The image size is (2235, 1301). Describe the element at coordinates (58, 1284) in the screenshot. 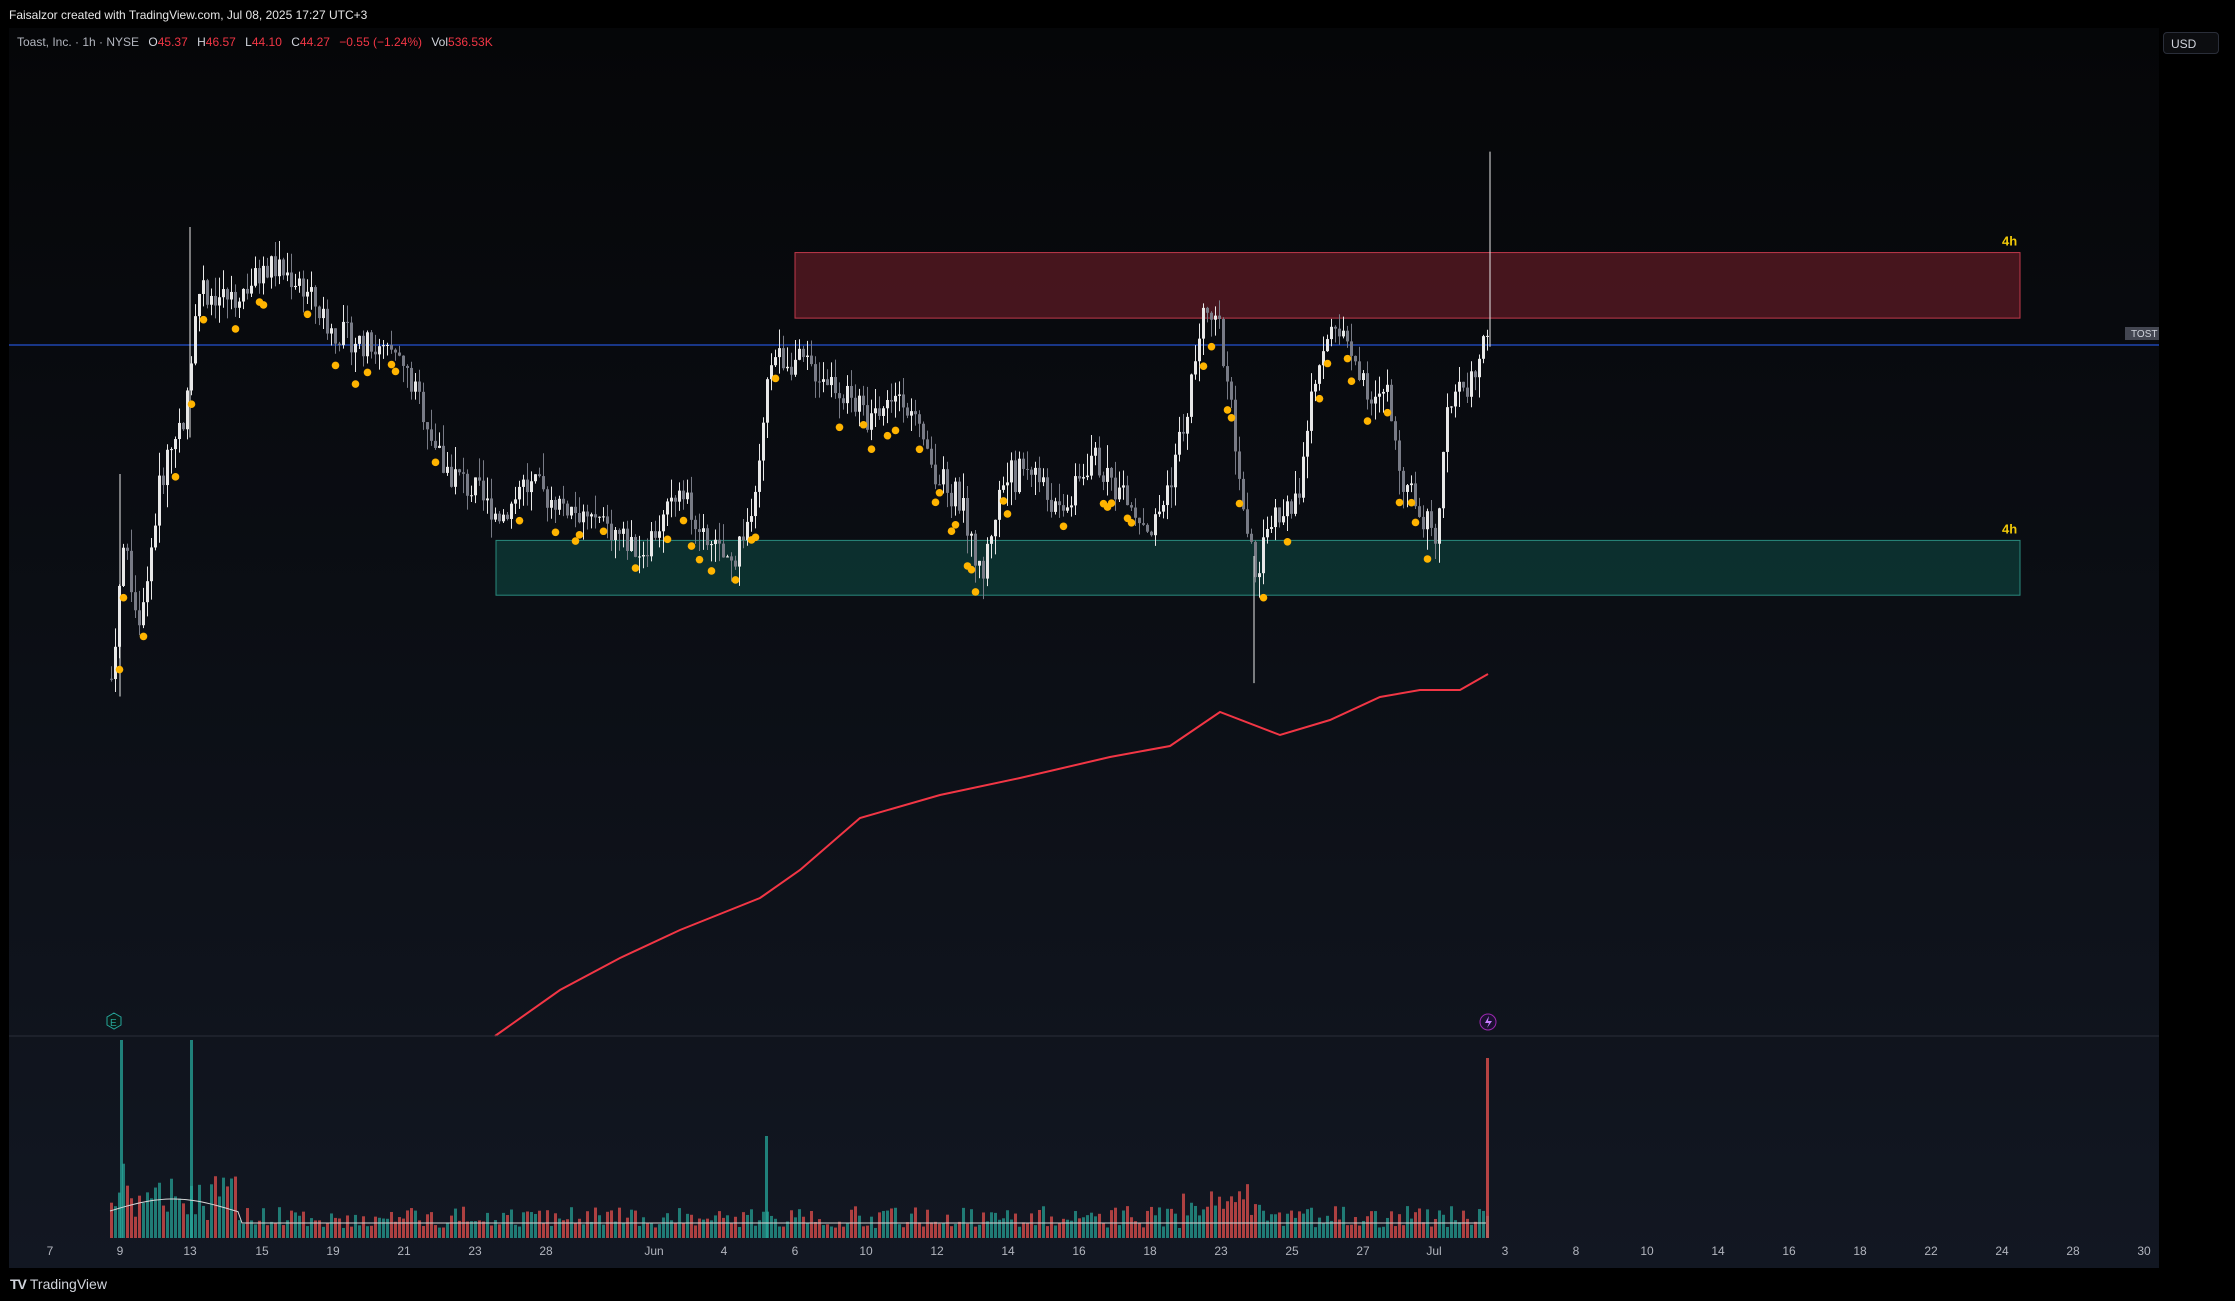

I see `tradingview-logo: TV TradingView` at that location.